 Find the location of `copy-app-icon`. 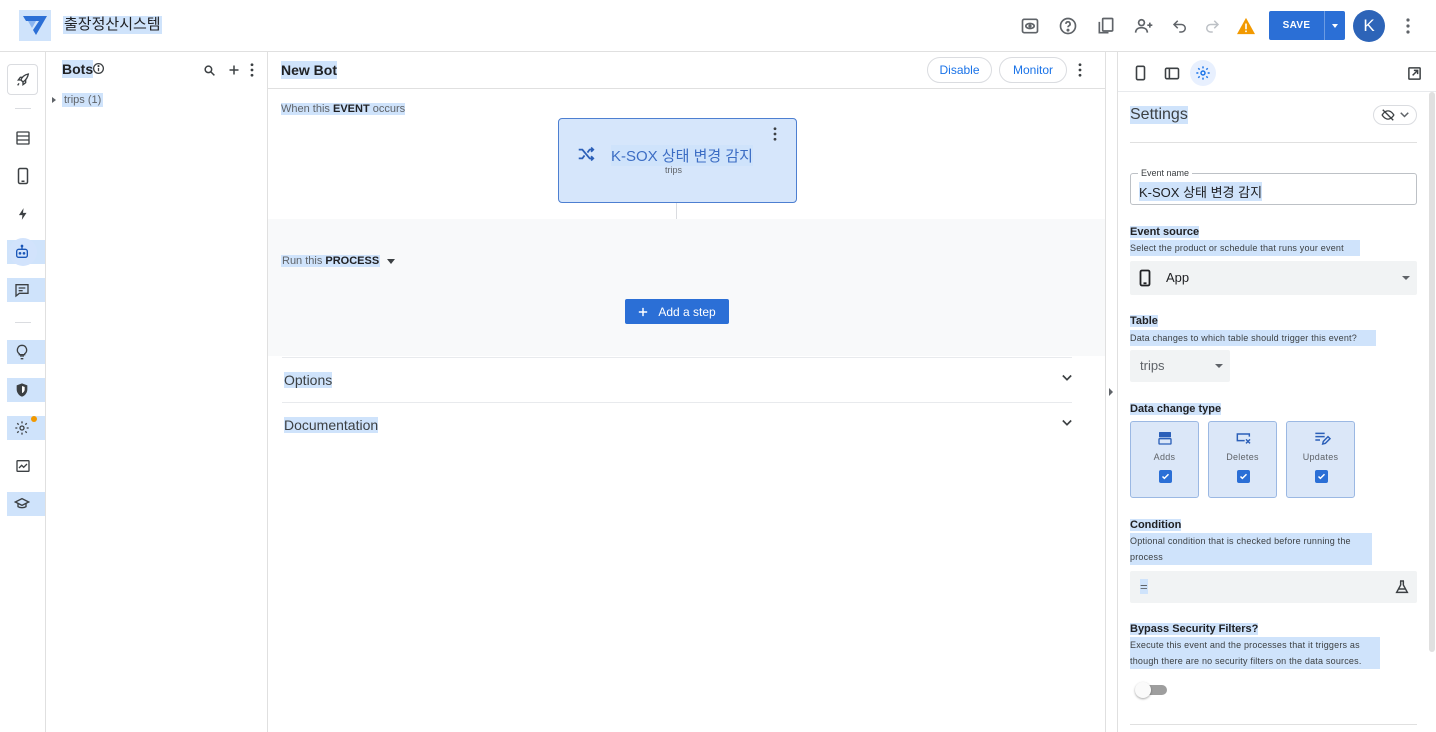

copy-app-icon is located at coordinates (1106, 26).